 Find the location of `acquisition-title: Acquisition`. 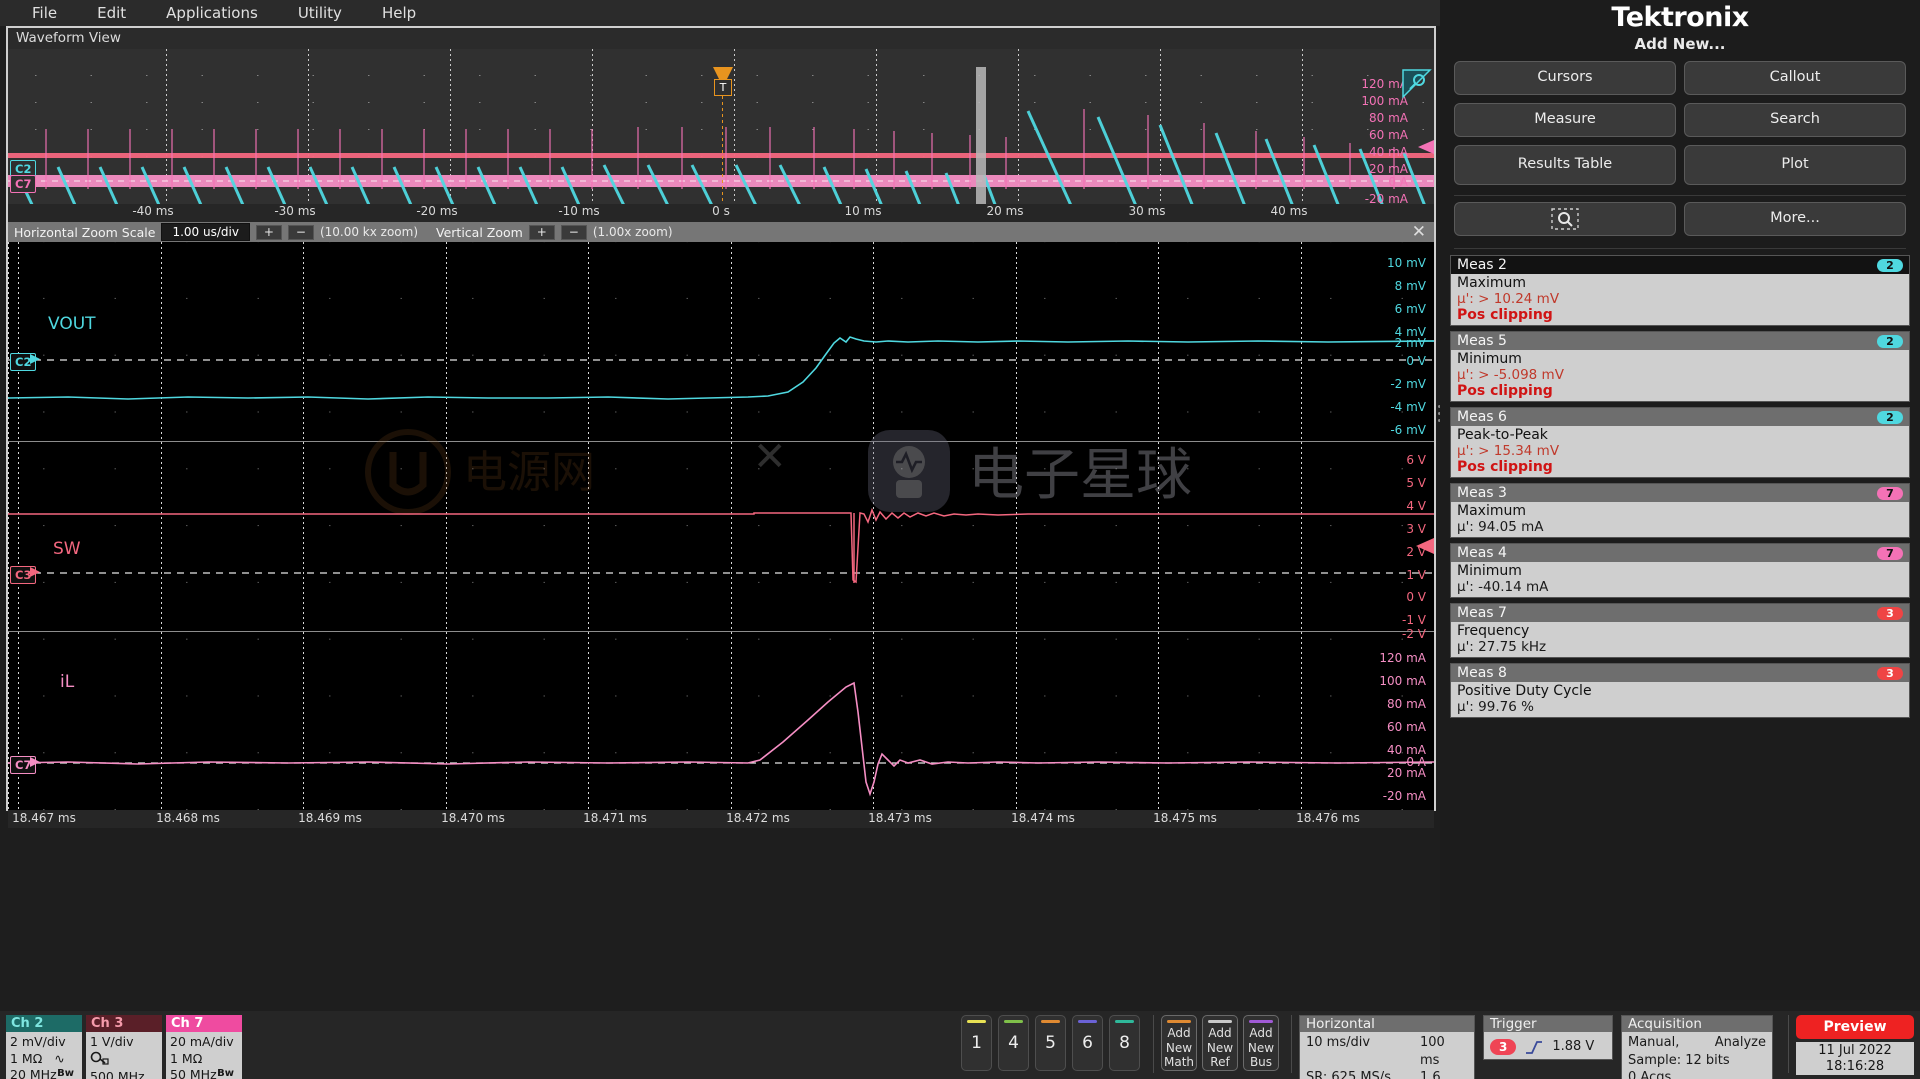

acquisition-title: Acquisition is located at coordinates (1697, 1024).